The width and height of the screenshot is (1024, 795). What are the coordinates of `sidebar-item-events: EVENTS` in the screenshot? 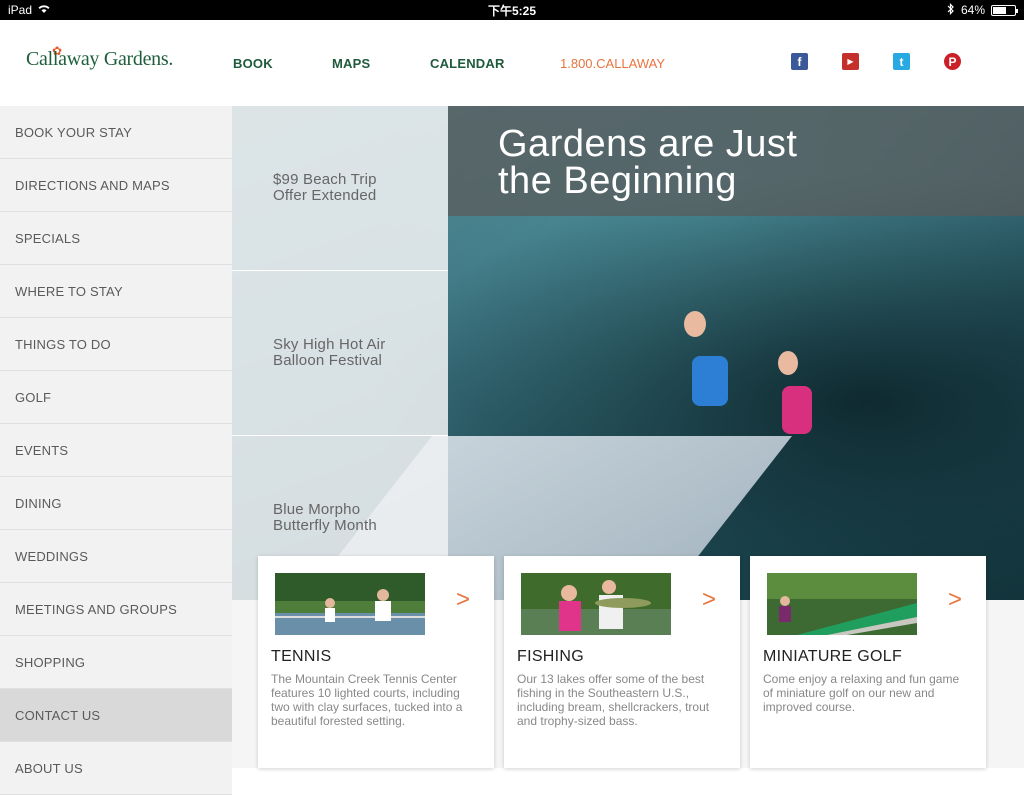 It's located at (116, 450).